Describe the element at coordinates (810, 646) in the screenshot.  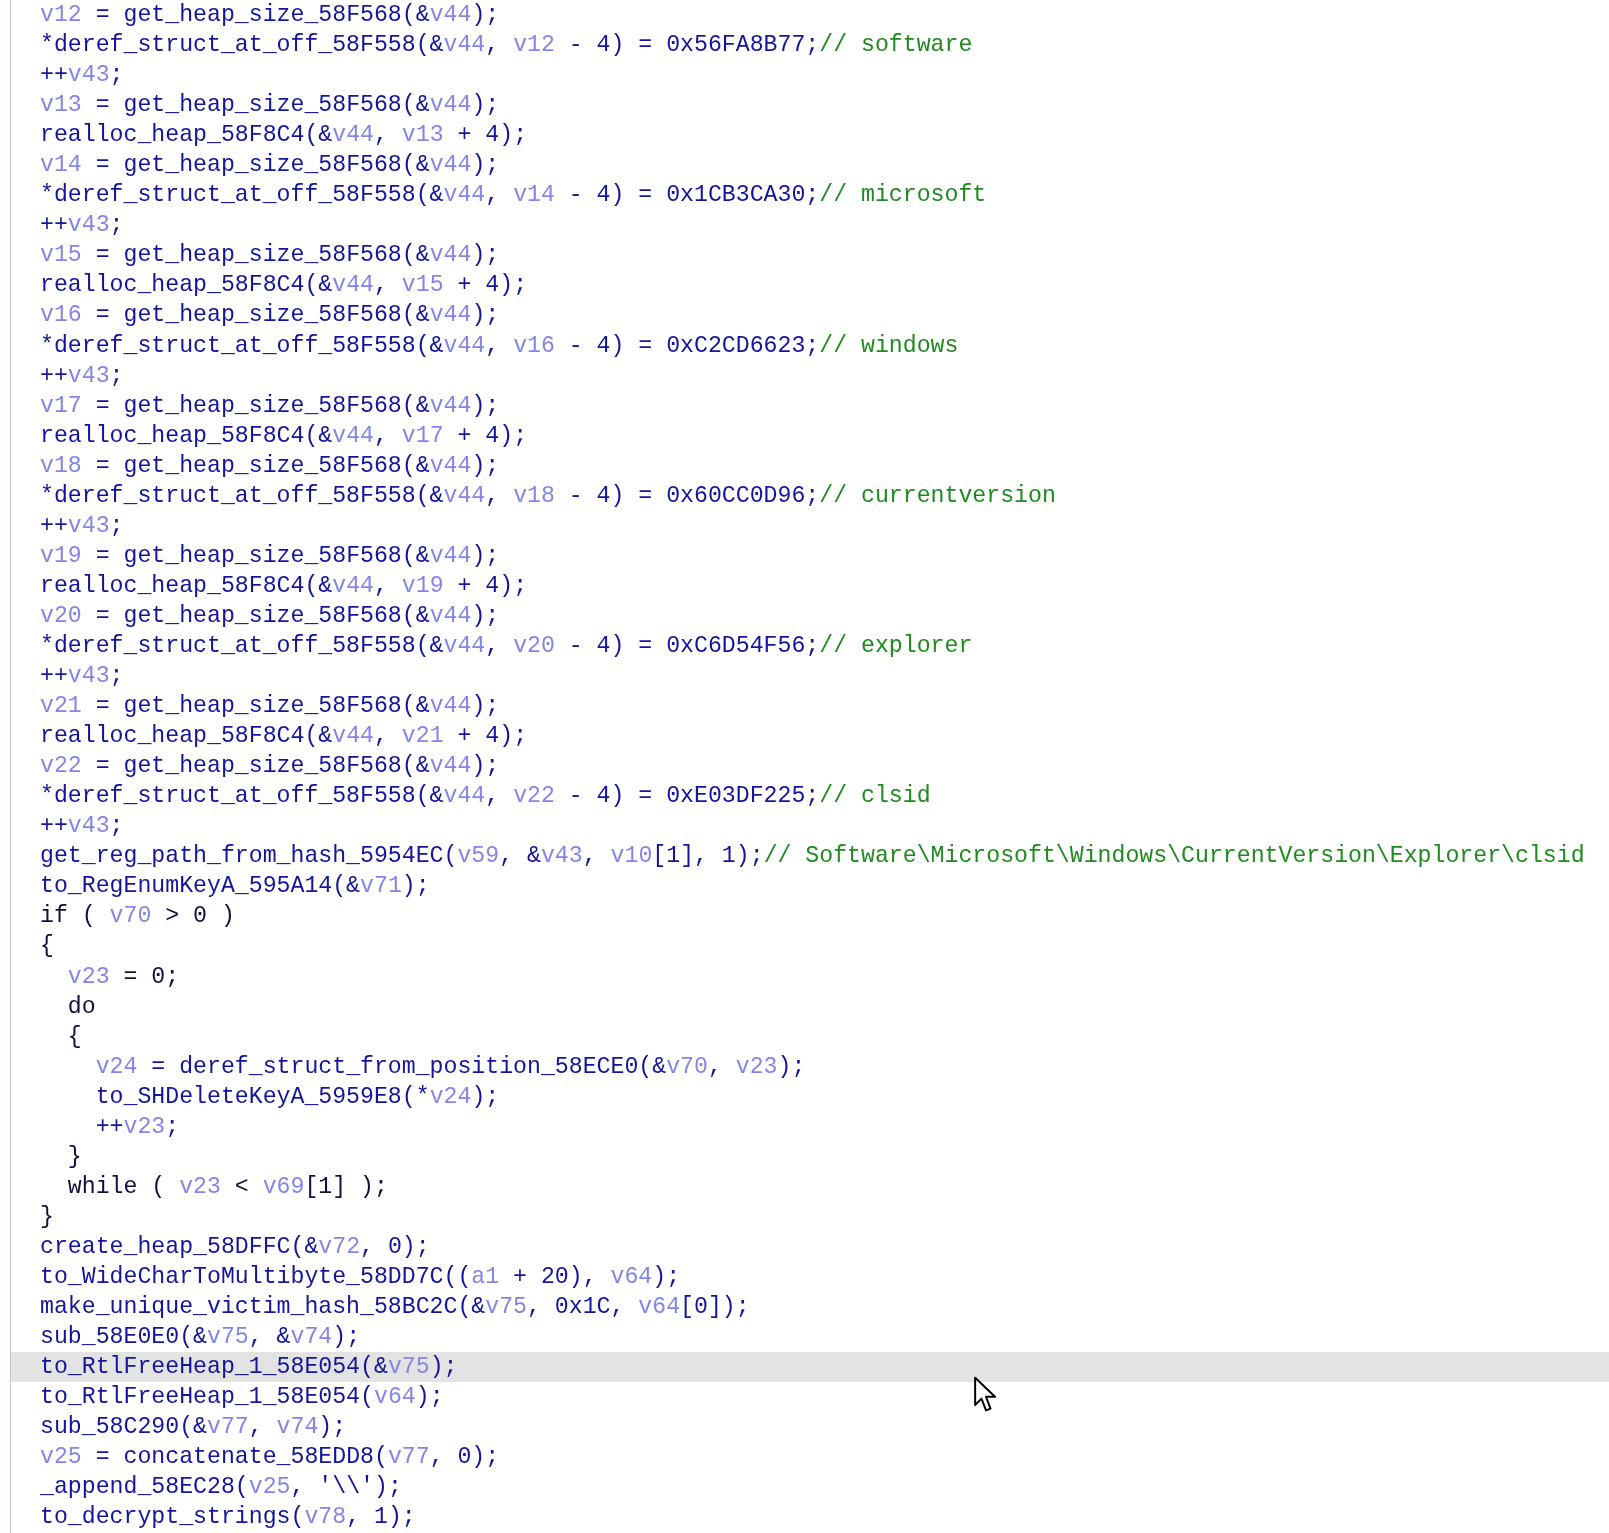
I see `code-line: *deref_struct_at_off_58F558(&v44, v20 - 4) = 0xC6D54F56;// explorer` at that location.